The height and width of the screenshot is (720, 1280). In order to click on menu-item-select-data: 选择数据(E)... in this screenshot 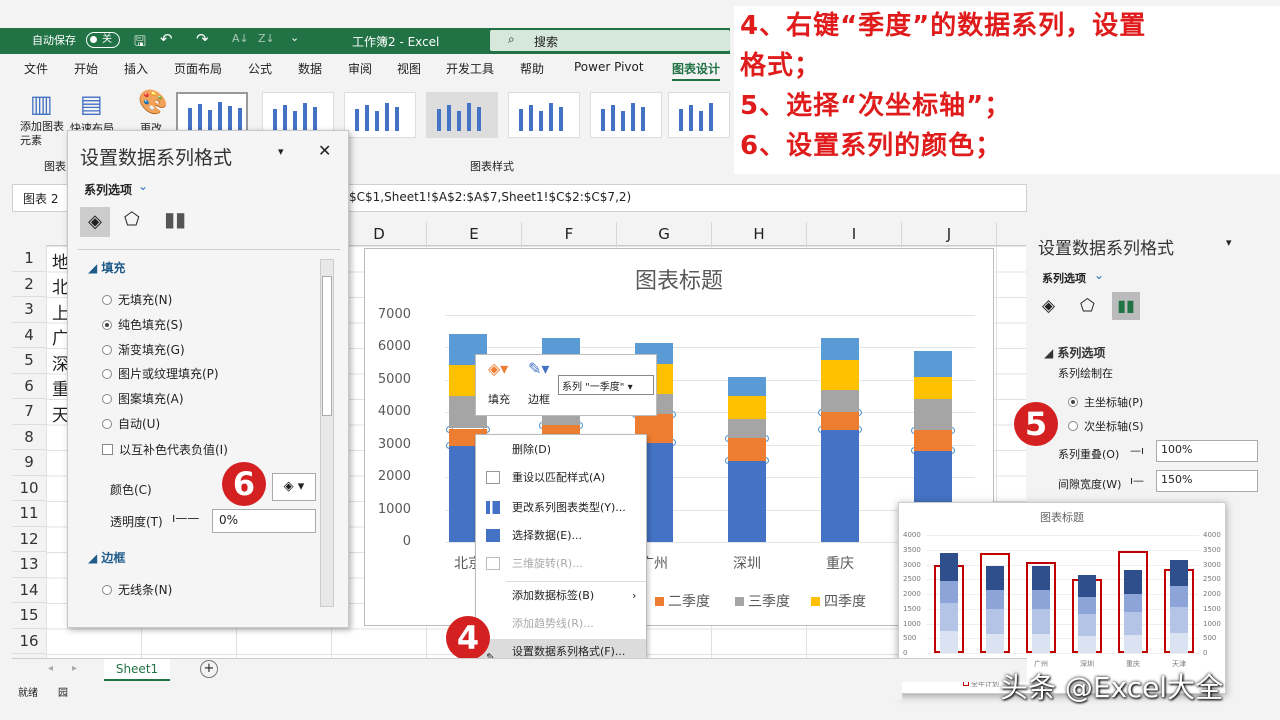, I will do `click(561, 536)`.